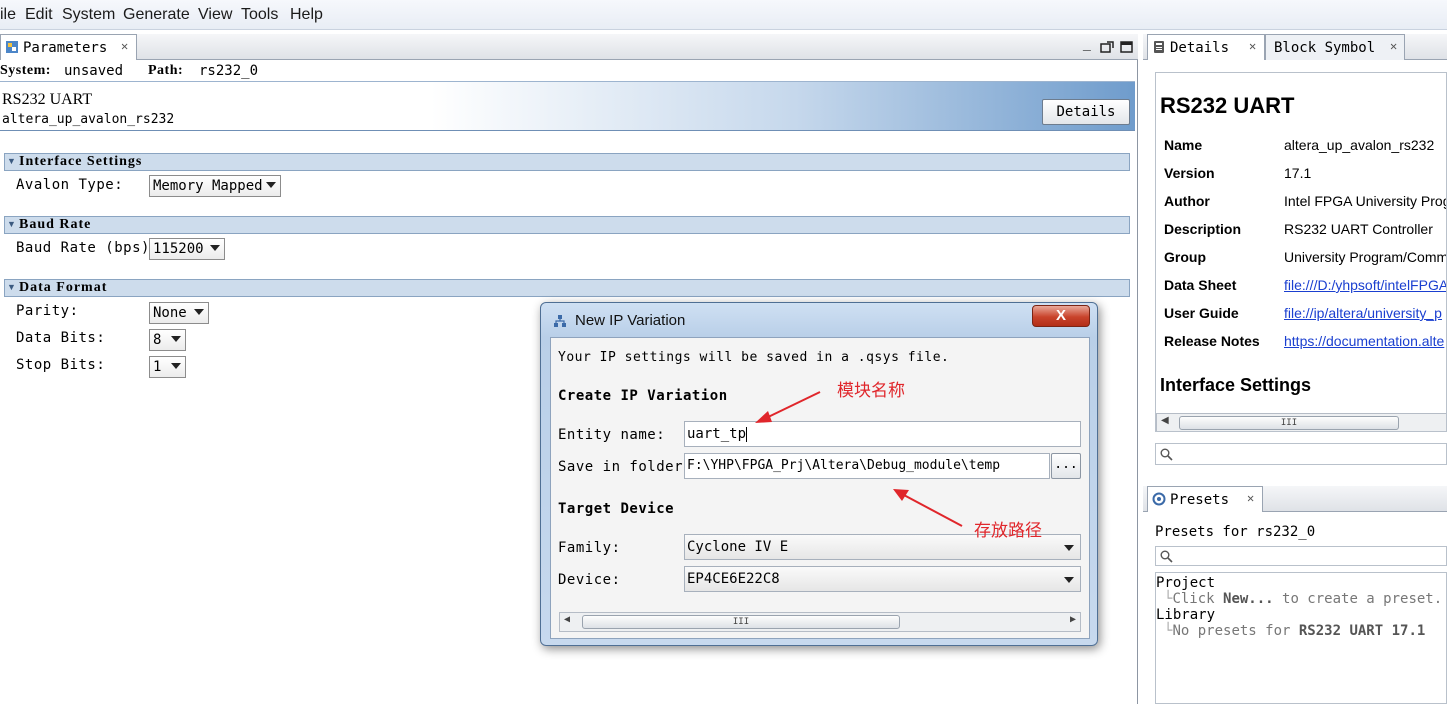 Image resolution: width=1447 pixels, height=704 pixels. I want to click on annotation-arrows, so click(859, 459).